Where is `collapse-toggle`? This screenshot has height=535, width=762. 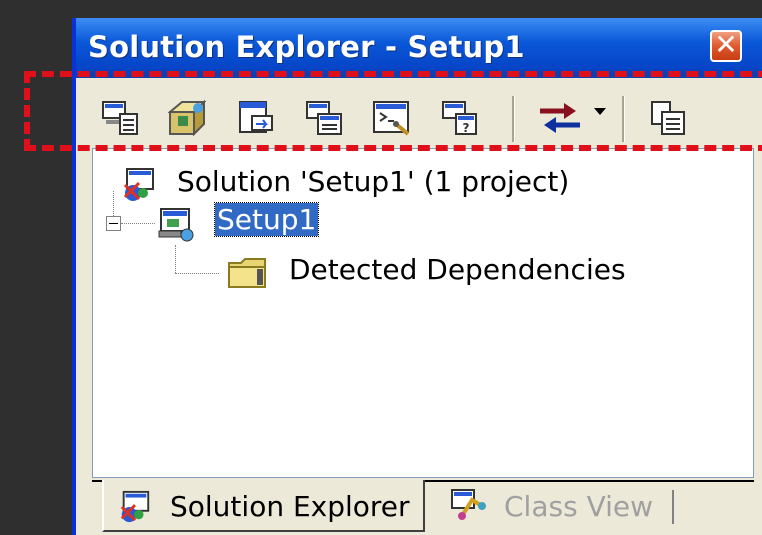 collapse-toggle is located at coordinates (113, 223).